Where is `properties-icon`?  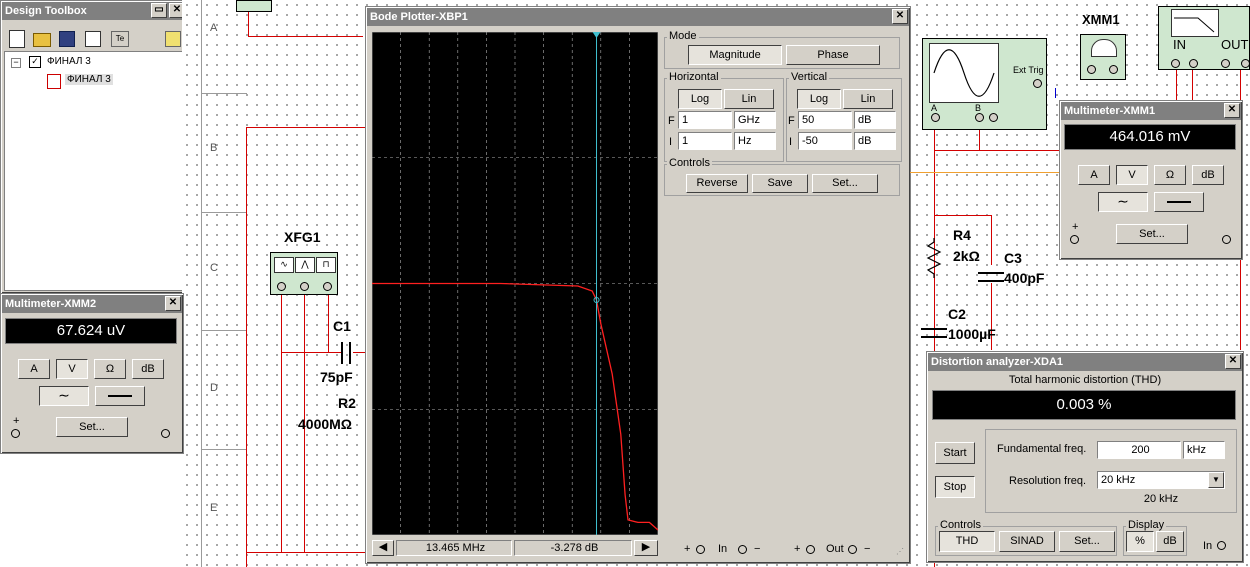
properties-icon is located at coordinates (173, 39).